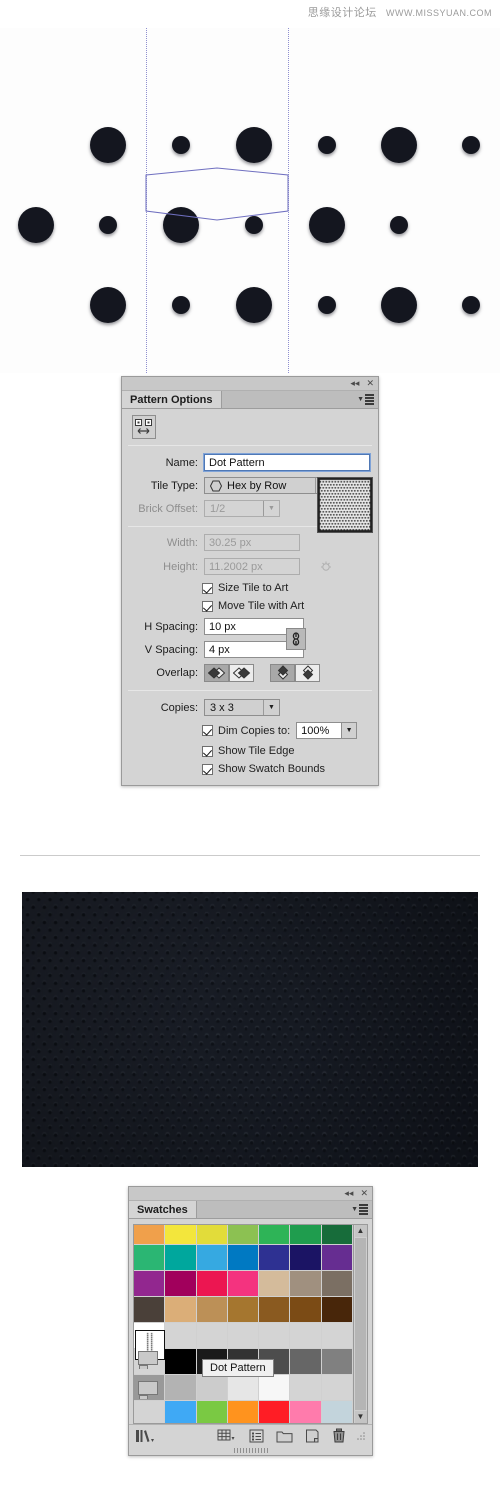 Image resolution: width=500 pixels, height=1507 pixels. I want to click on overlap-top-in-front-button, so click(282, 673).